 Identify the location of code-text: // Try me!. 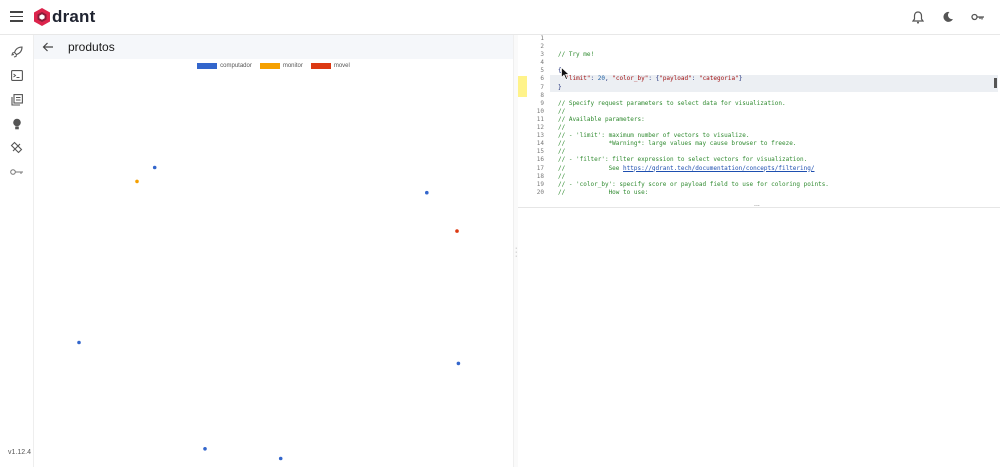
(576, 55).